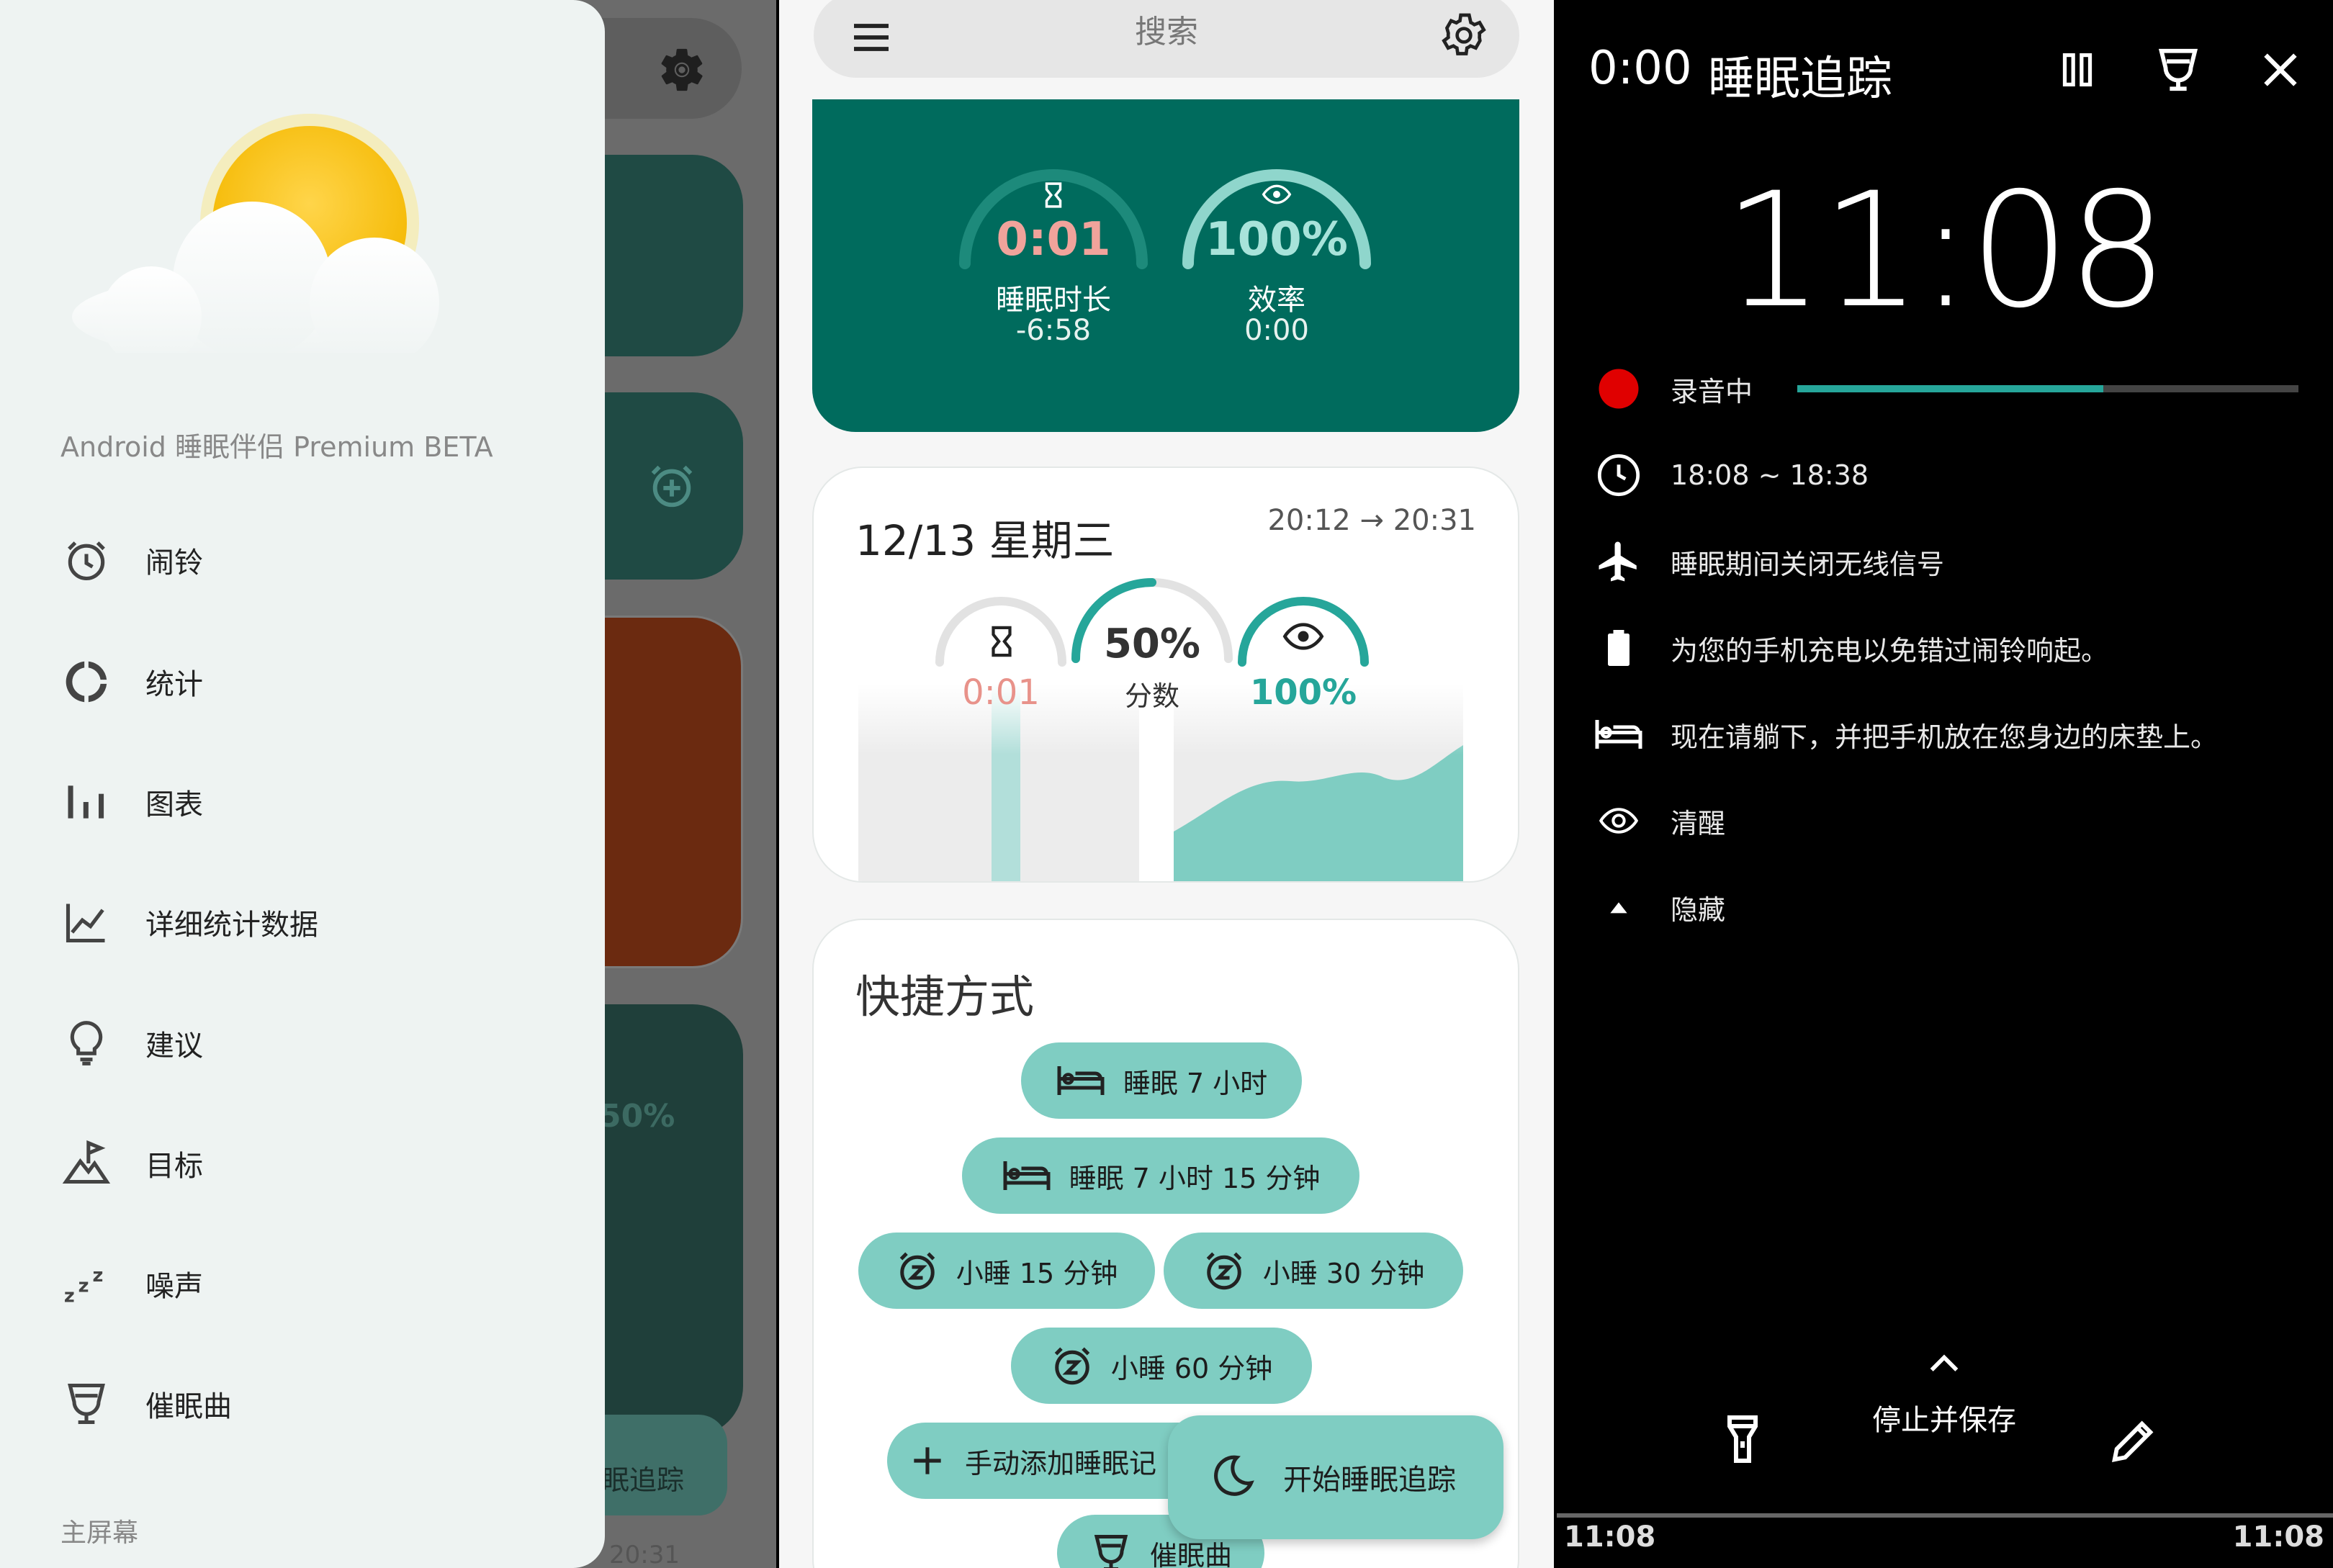 This screenshot has width=2333, height=1568. What do you see at coordinates (1698, 823) in the screenshot?
I see `awake-label: 清醒` at bounding box center [1698, 823].